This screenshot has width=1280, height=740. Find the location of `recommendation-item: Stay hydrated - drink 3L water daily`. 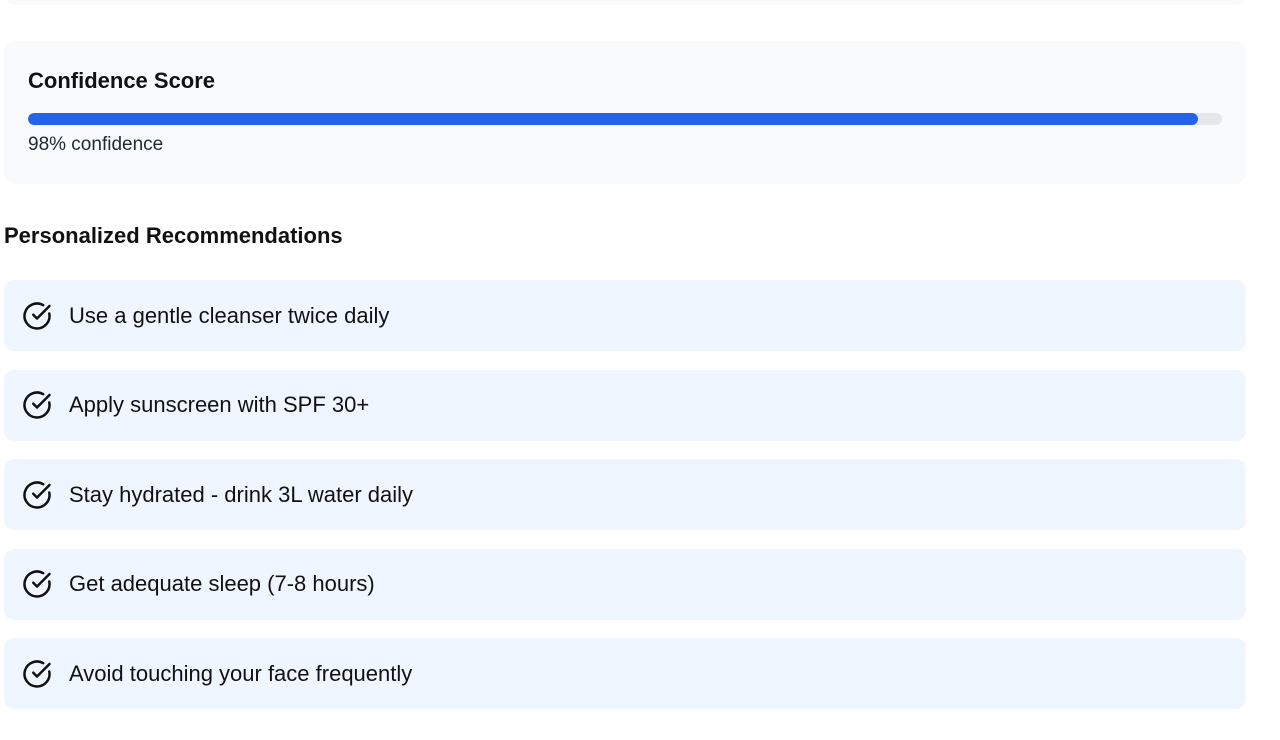

recommendation-item: Stay hydrated - drink 3L water daily is located at coordinates (625, 494).